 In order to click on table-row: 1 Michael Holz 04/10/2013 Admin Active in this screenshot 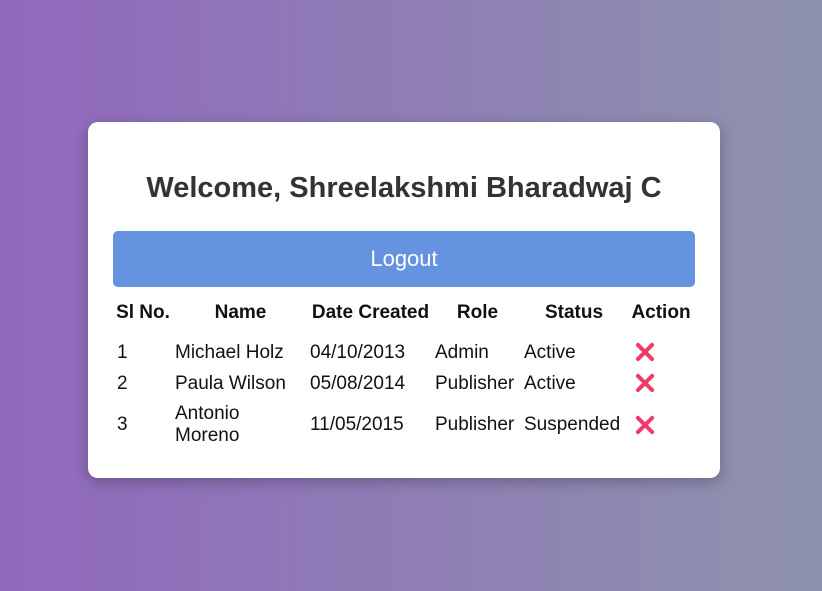, I will do `click(404, 352)`.